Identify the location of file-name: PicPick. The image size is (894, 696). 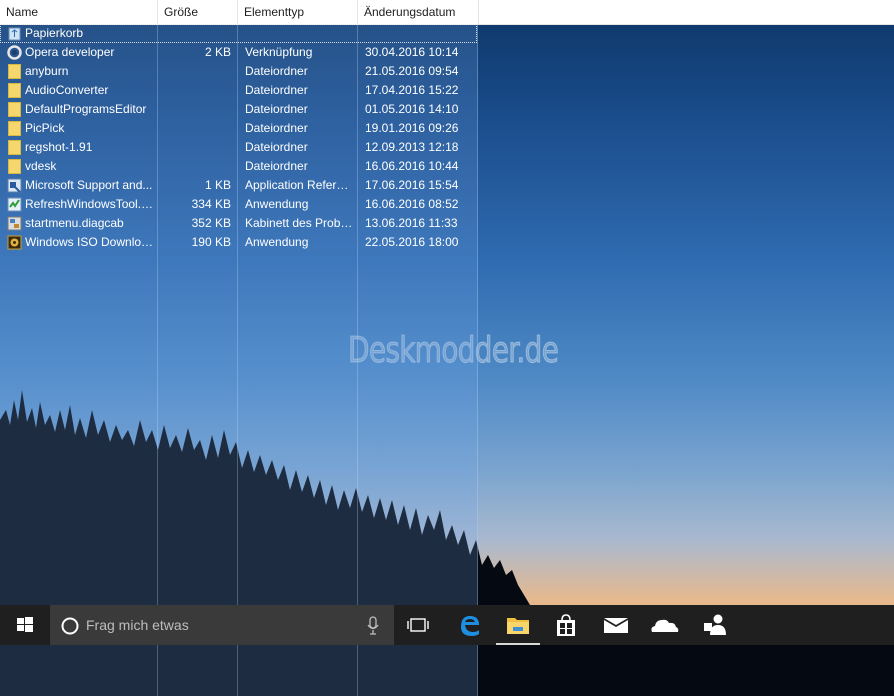
(45, 128).